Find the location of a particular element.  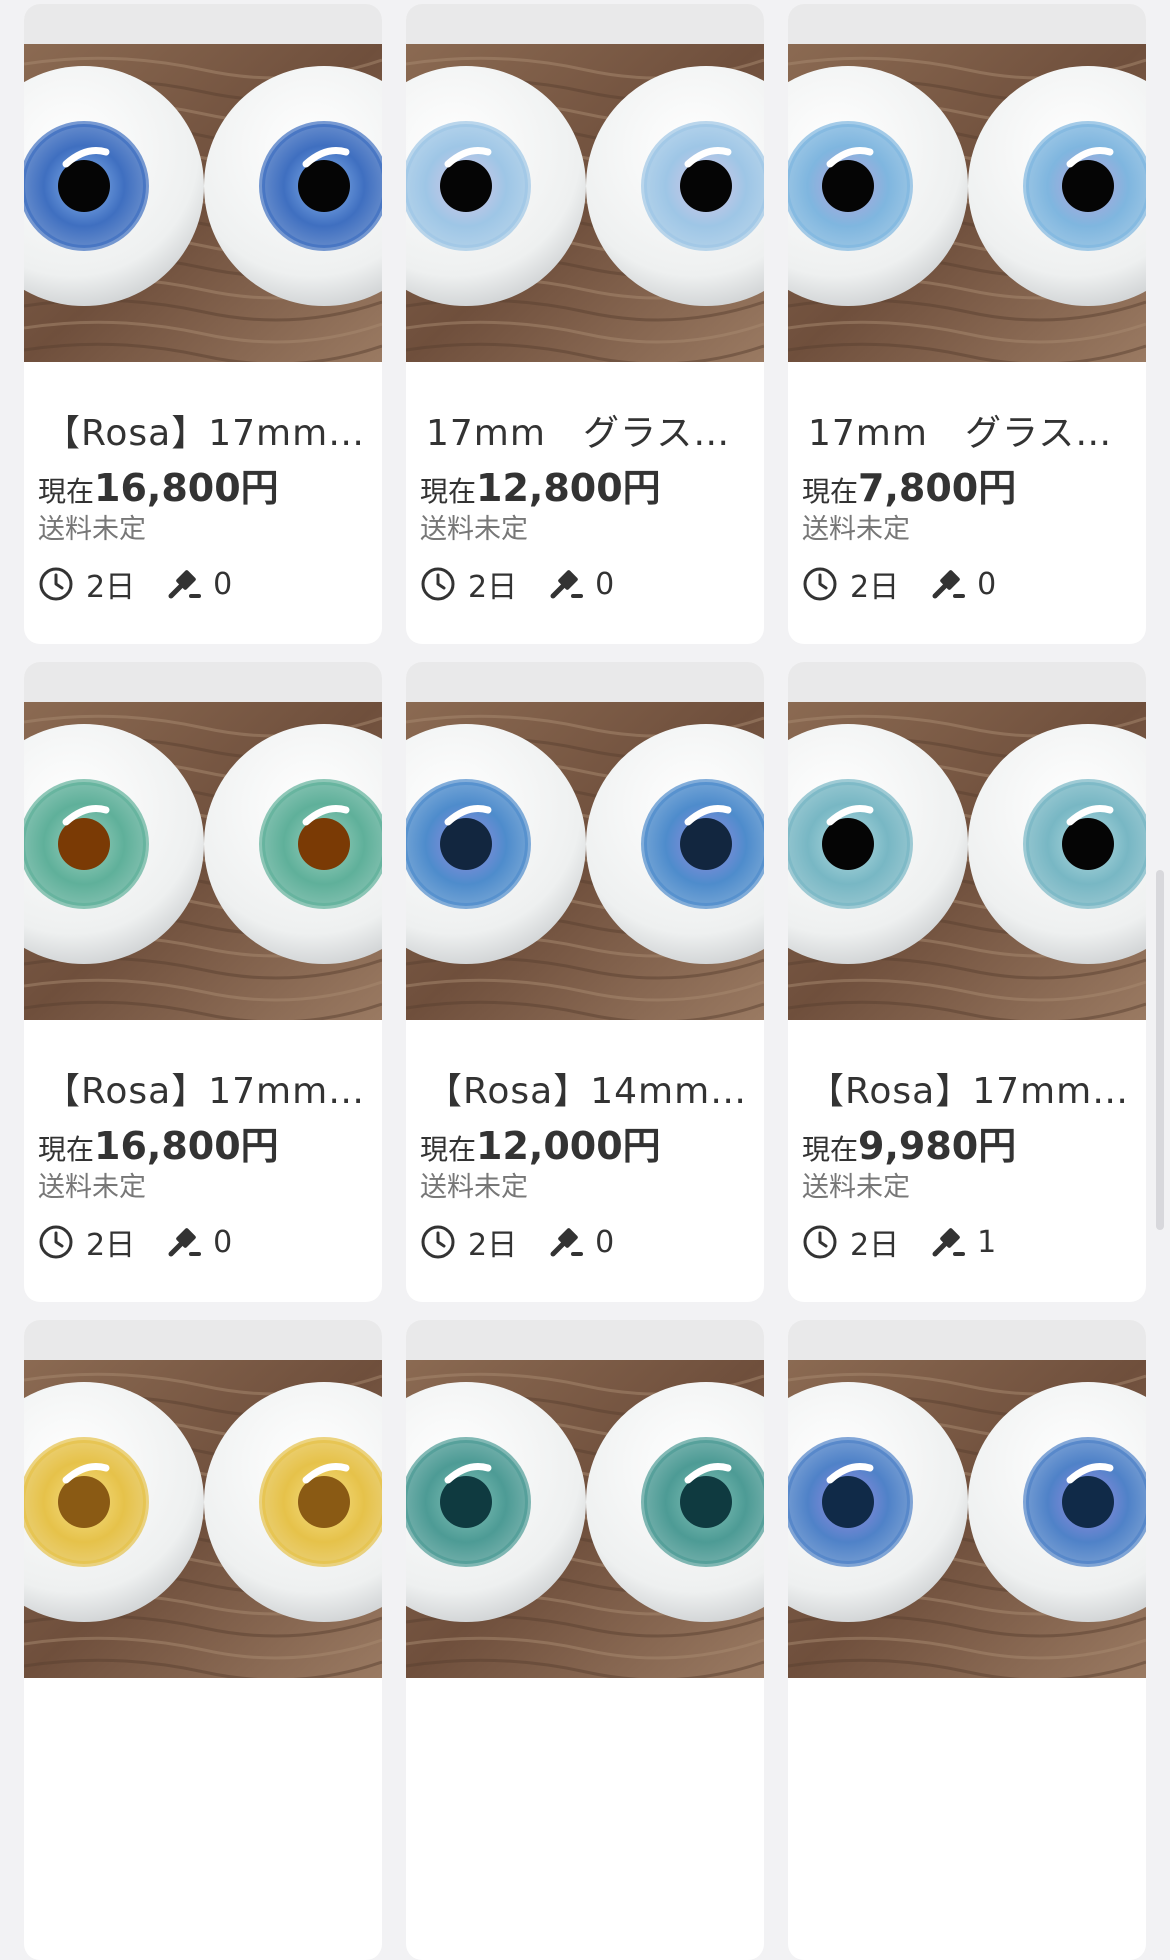

listing-card: 17mm グラスア… 現在12,800円 送料未定 2日 0 is located at coordinates (585, 324).